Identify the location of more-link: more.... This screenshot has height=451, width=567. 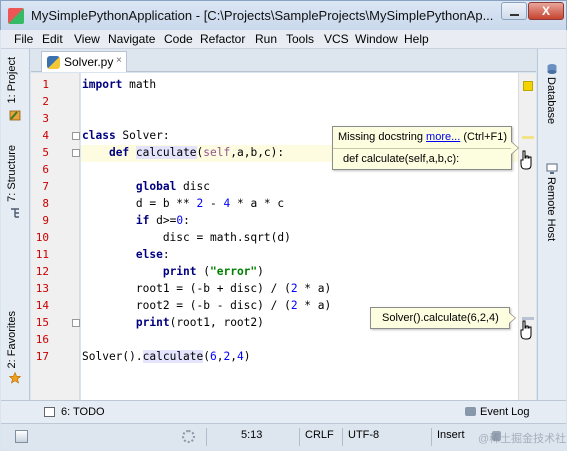
(443, 137).